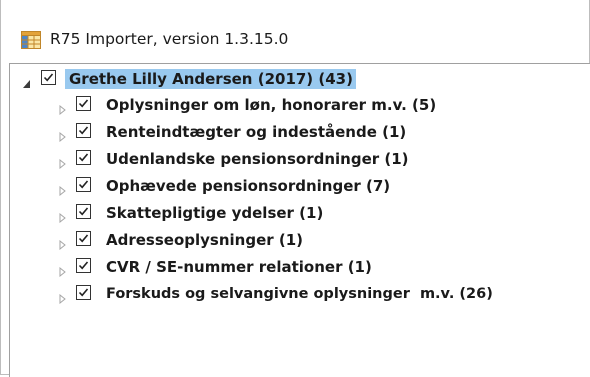 This screenshot has width=590, height=377. I want to click on expanded-triangle-icon, so click(27, 81).